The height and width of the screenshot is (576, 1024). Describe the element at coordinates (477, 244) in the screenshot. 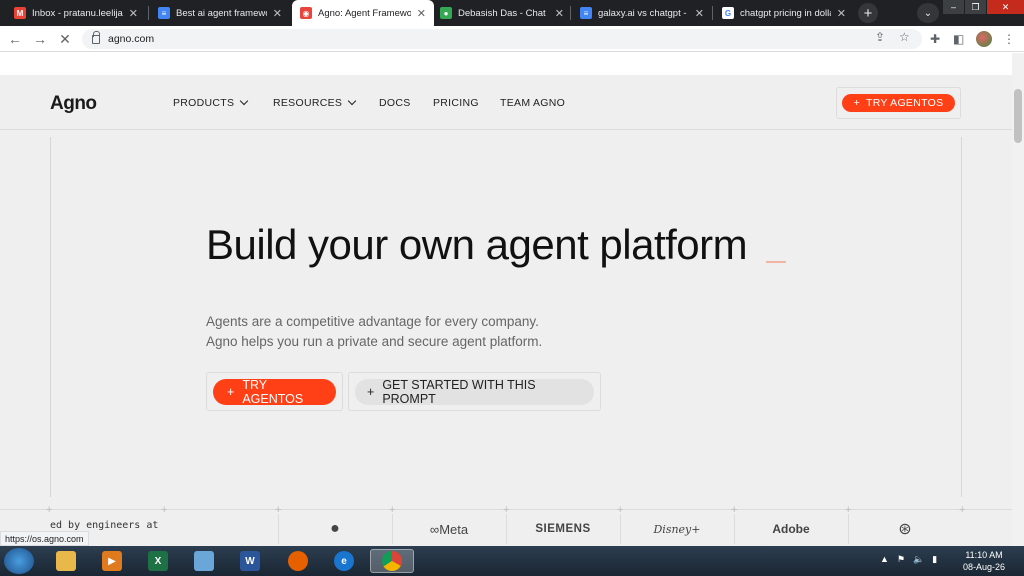

I see `hero-title: Build your own agent platform` at that location.